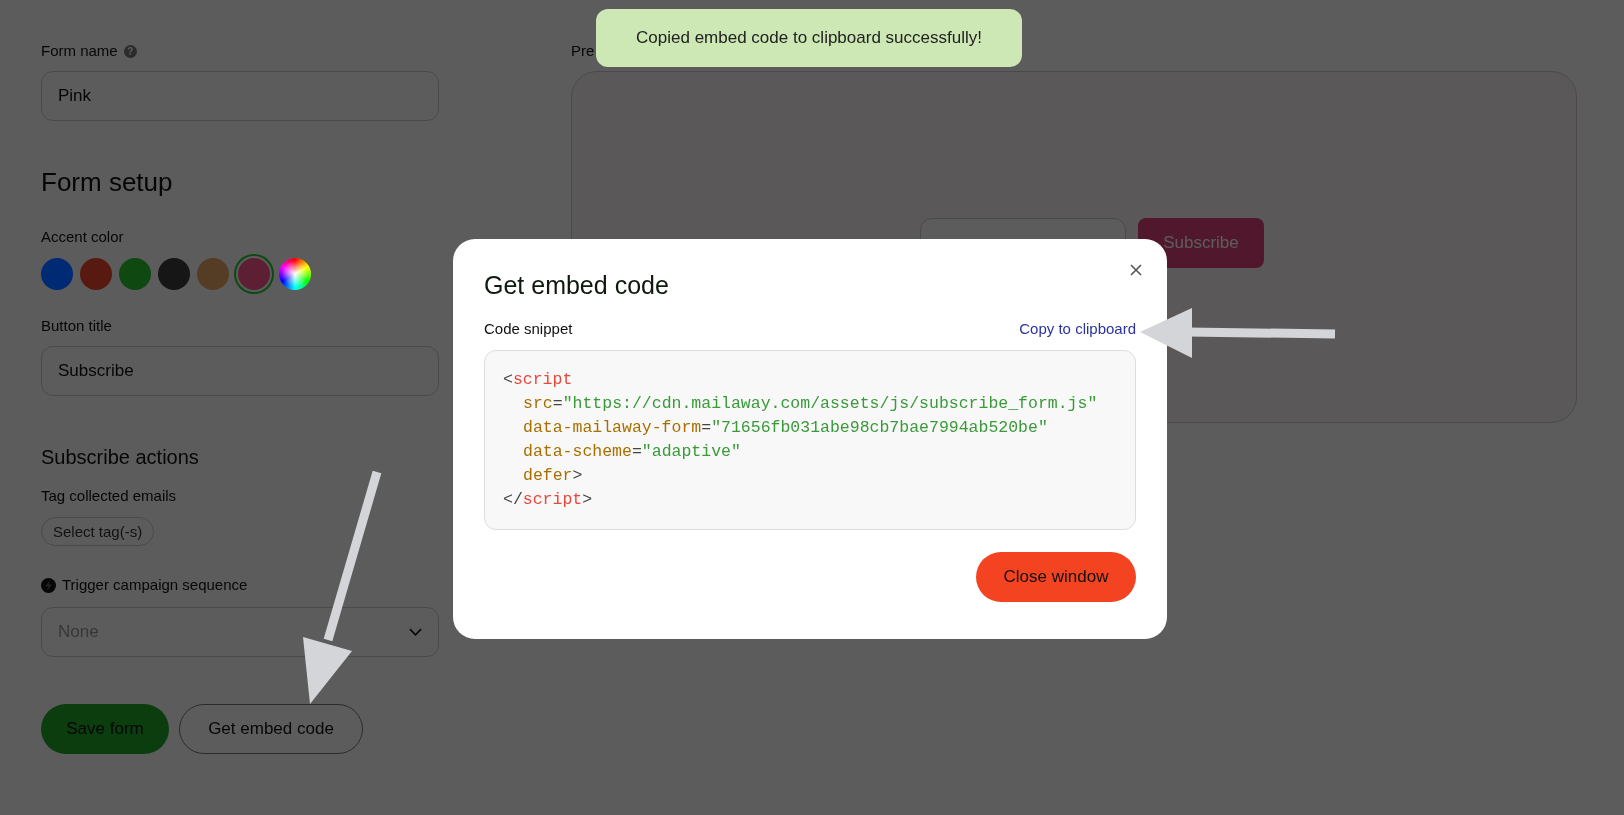 This screenshot has width=1624, height=815. I want to click on embed-code-button: Get embed code, so click(271, 729).